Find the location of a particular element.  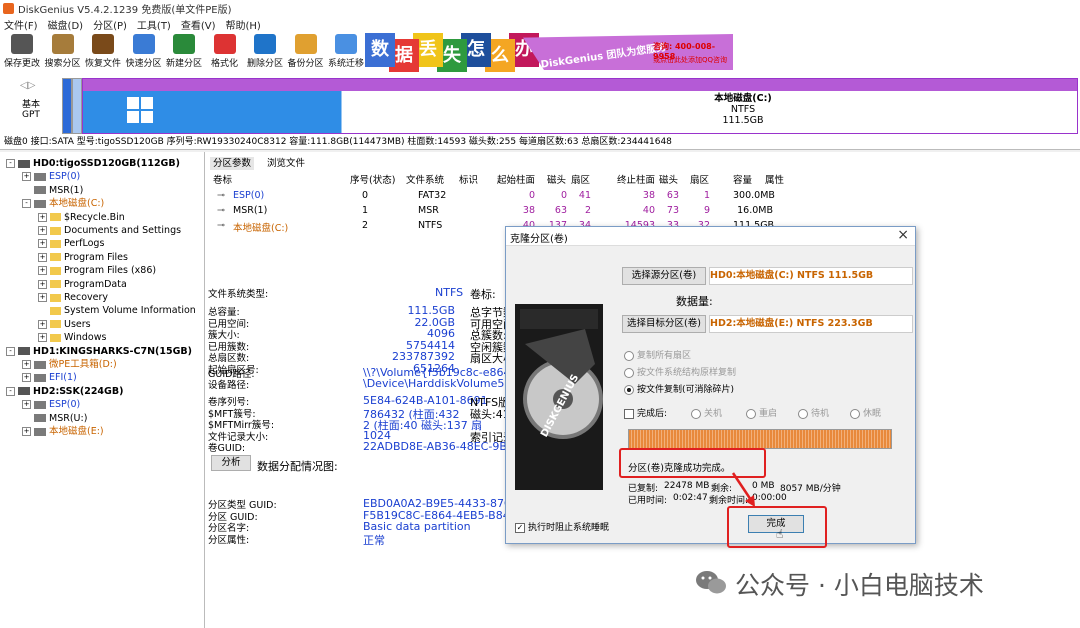

menu-view: 查看(V) is located at coordinates (198, 24).